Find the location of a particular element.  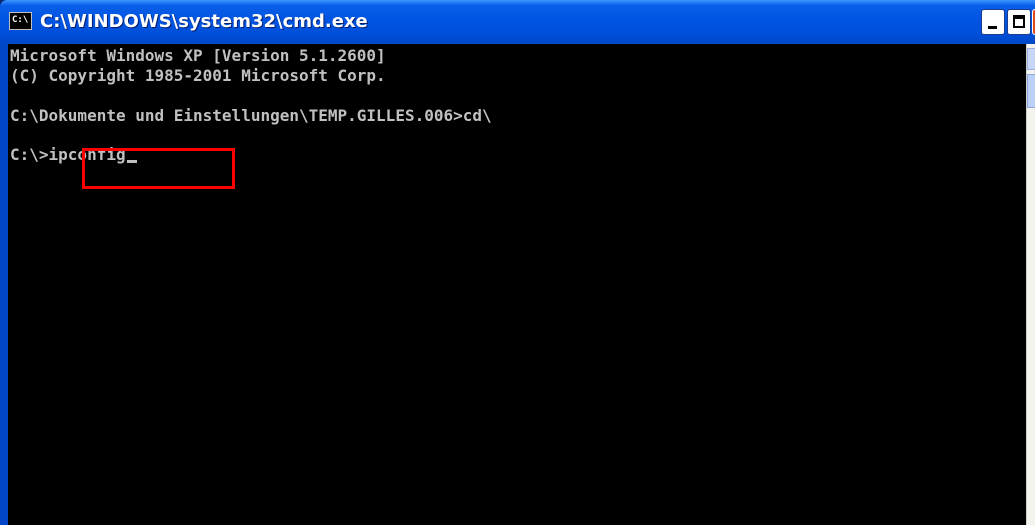

console-line: Microsoft Windows XP [Version 5.1.2600] is located at coordinates (198, 55).